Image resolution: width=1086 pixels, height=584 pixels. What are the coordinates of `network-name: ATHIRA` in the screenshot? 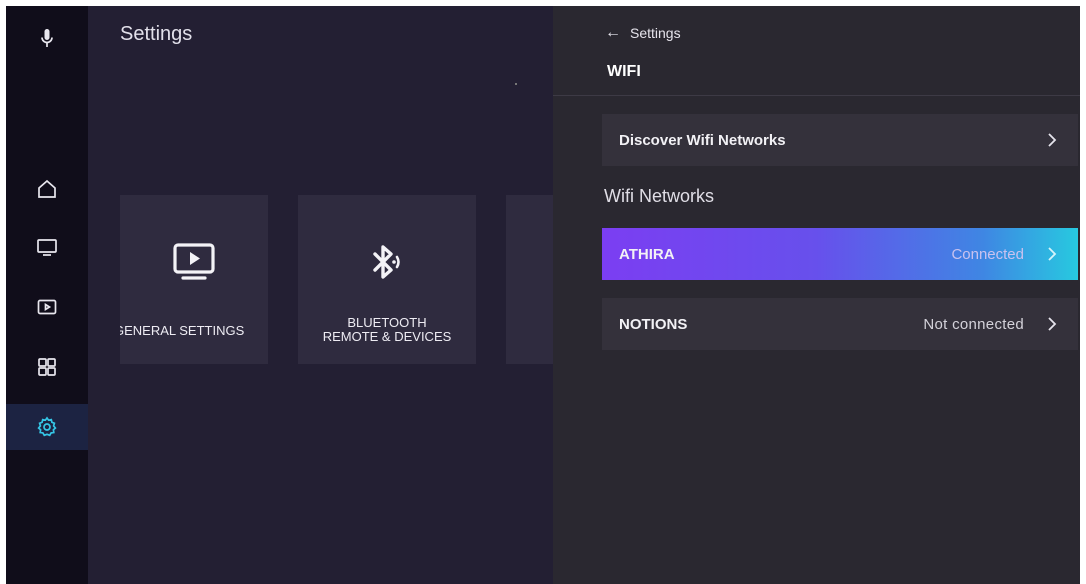 It's located at (647, 254).